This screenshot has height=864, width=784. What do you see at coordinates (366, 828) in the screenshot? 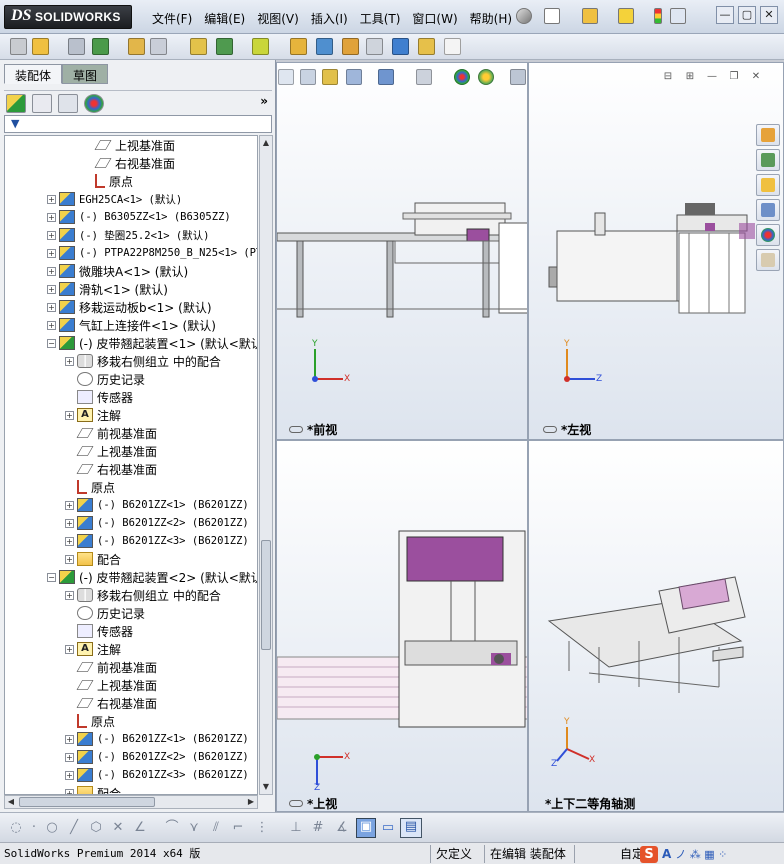
I see `3d-sketch-icon: ▣` at bounding box center [366, 828].